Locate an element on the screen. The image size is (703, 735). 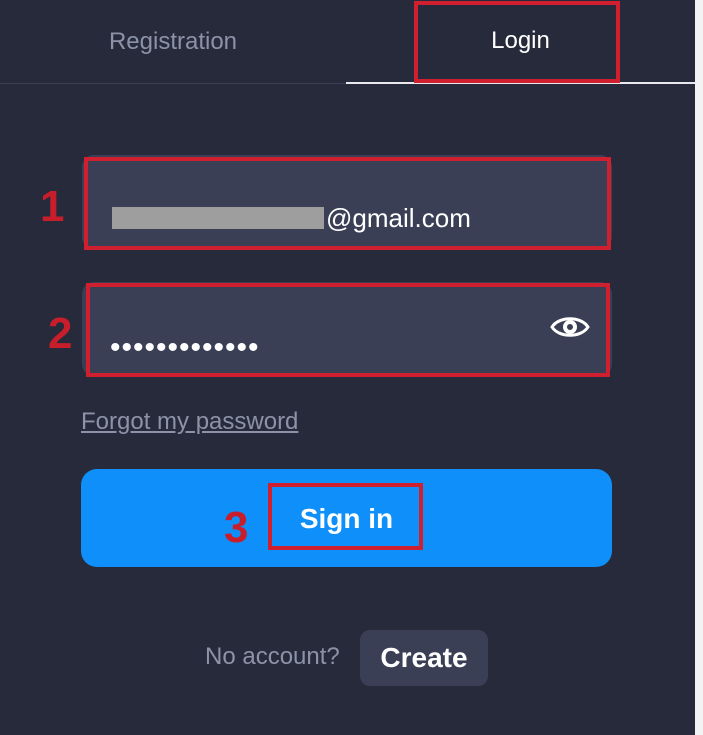
create-account-button: Create is located at coordinates (424, 658).